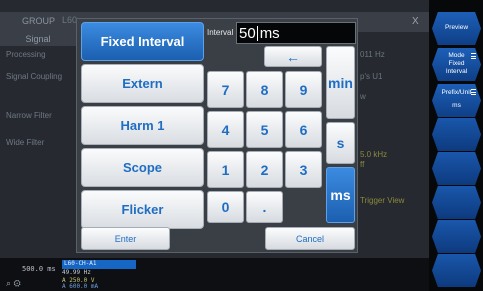 The width and height of the screenshot is (483, 291). I want to click on enter-button: Enter, so click(125, 238).